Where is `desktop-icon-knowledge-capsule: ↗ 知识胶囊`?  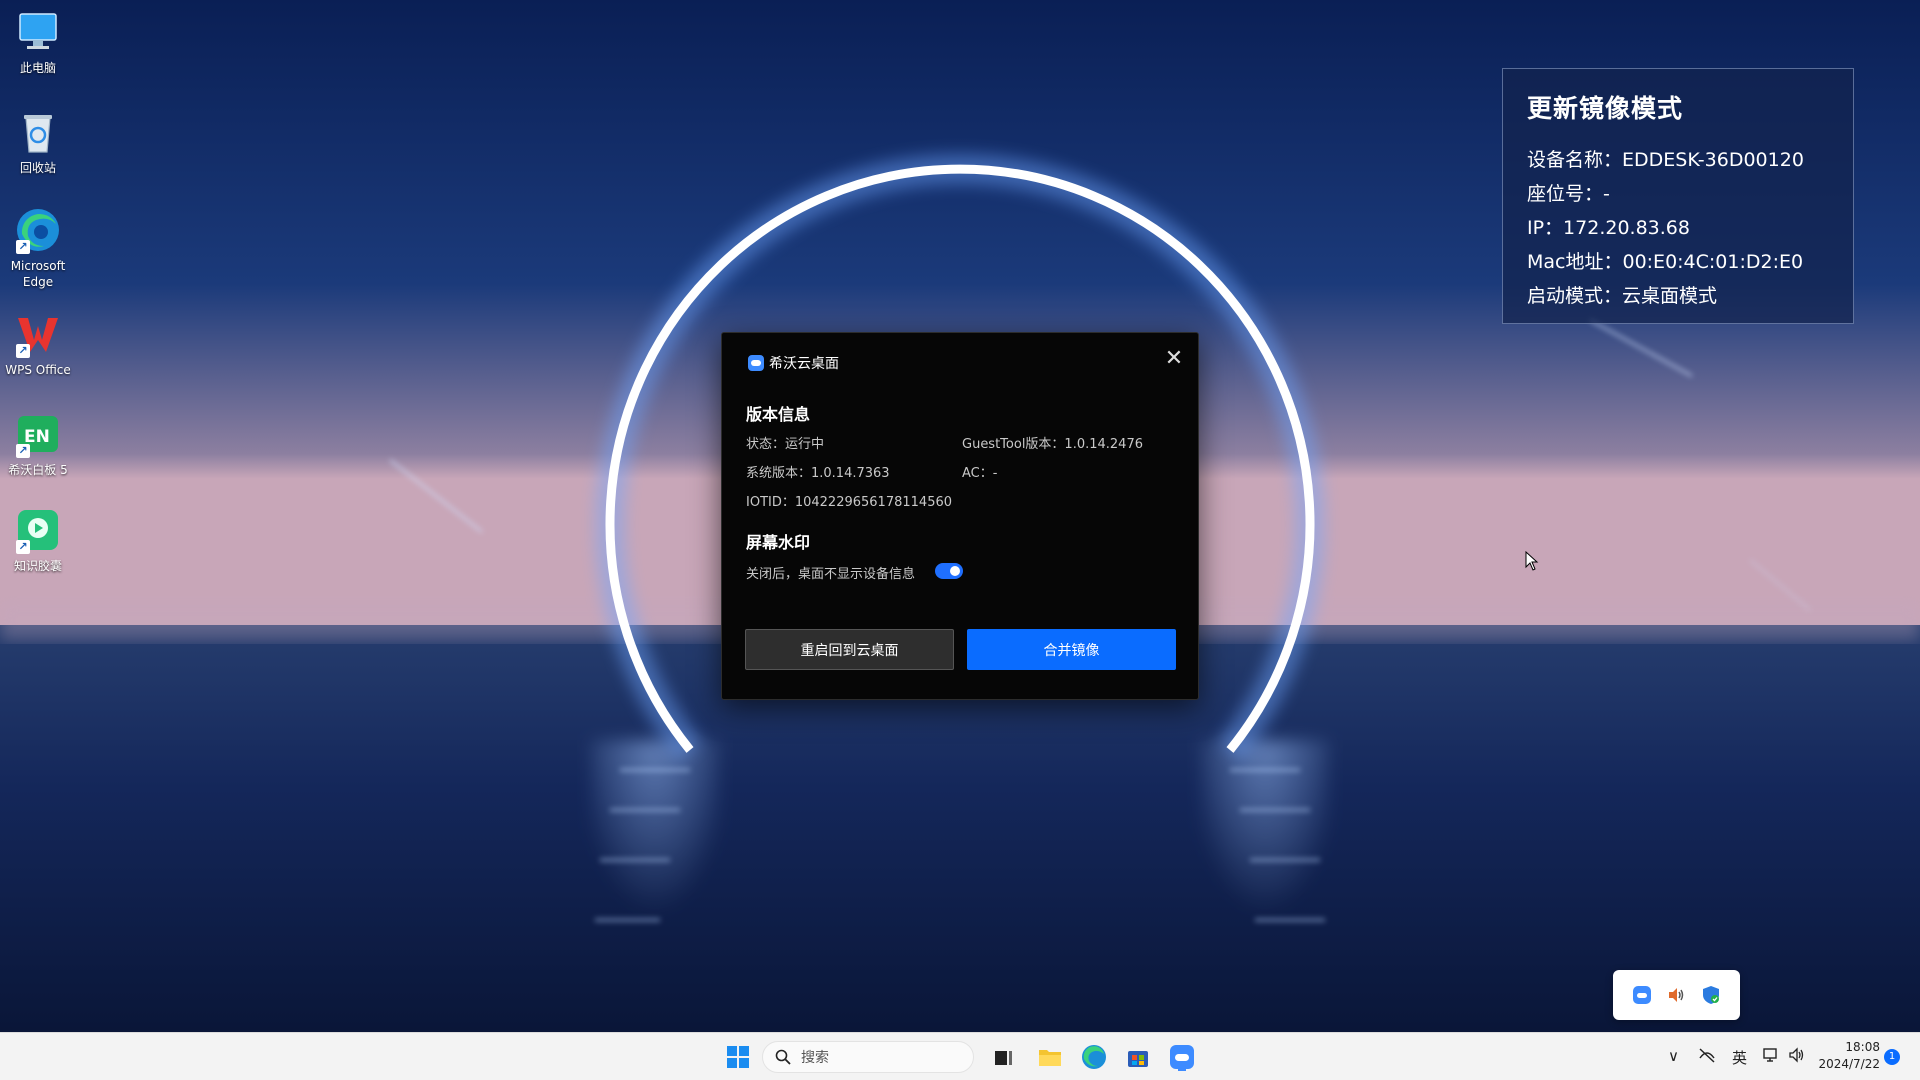
desktop-icon-knowledge-capsule: ↗ 知识胶囊 is located at coordinates (38, 540).